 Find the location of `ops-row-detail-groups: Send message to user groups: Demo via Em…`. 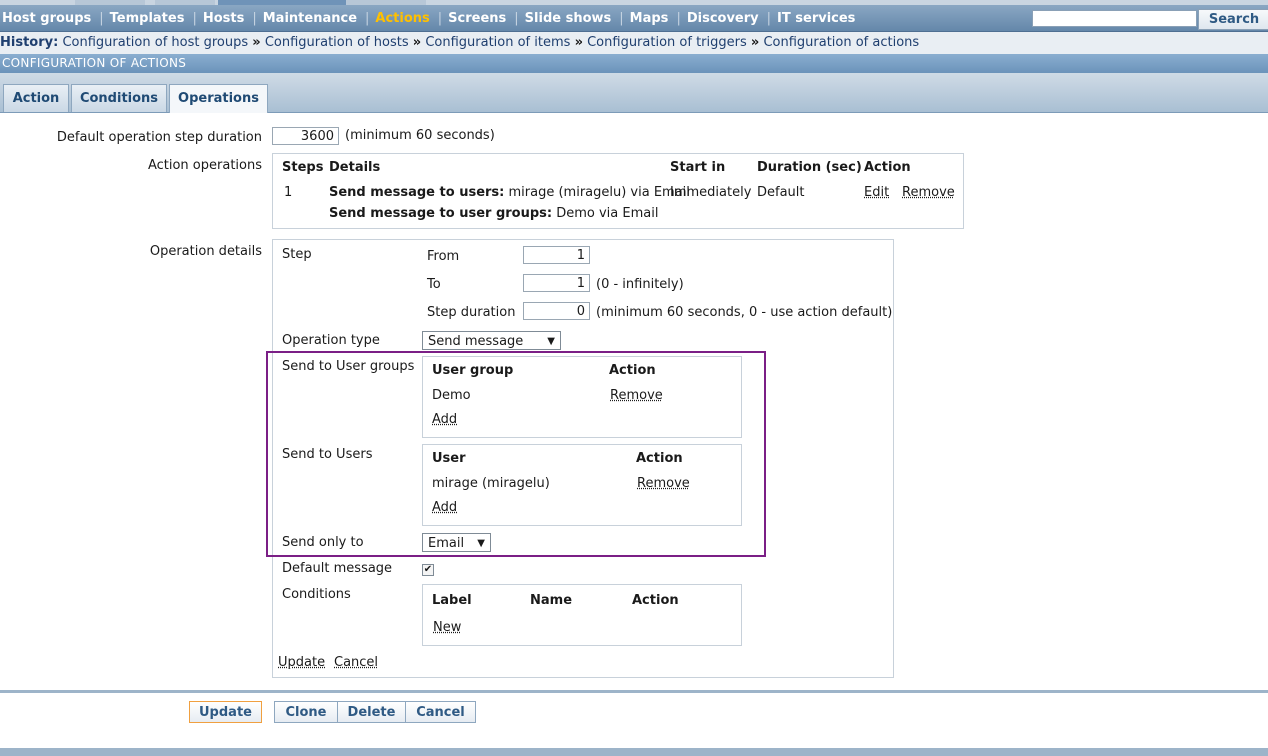

ops-row-detail-groups: Send message to user groups: Demo via Em… is located at coordinates (494, 213).